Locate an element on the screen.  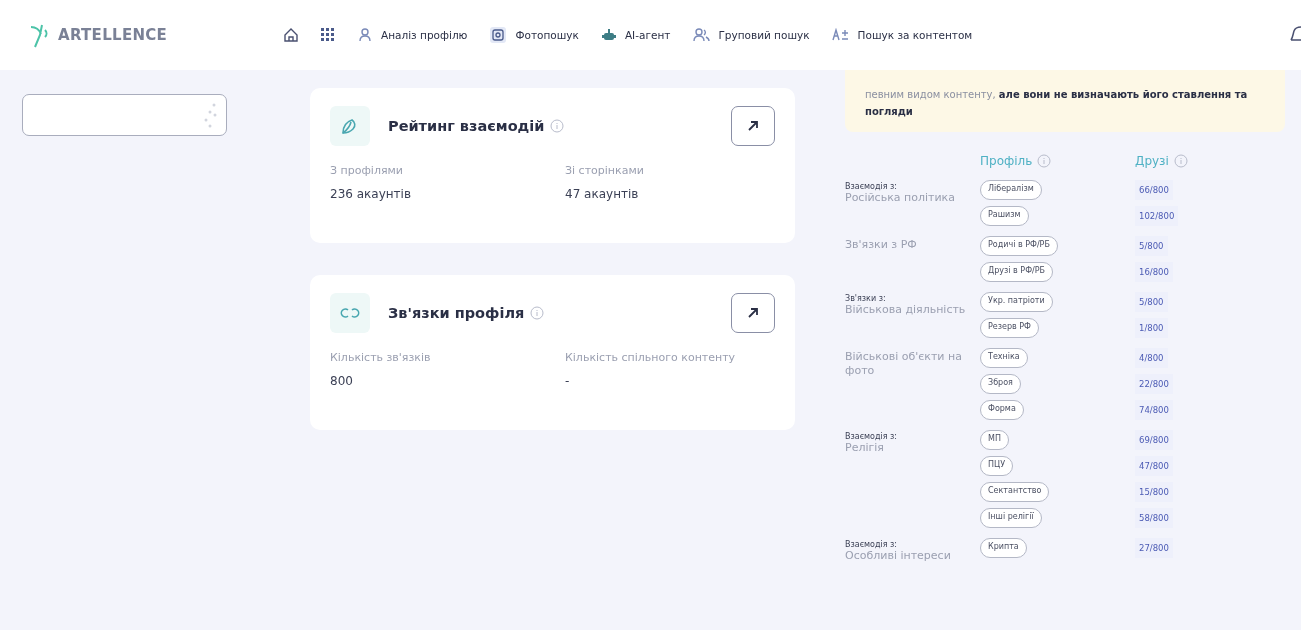
count-badge: 47/800 is located at coordinates (1154, 466).